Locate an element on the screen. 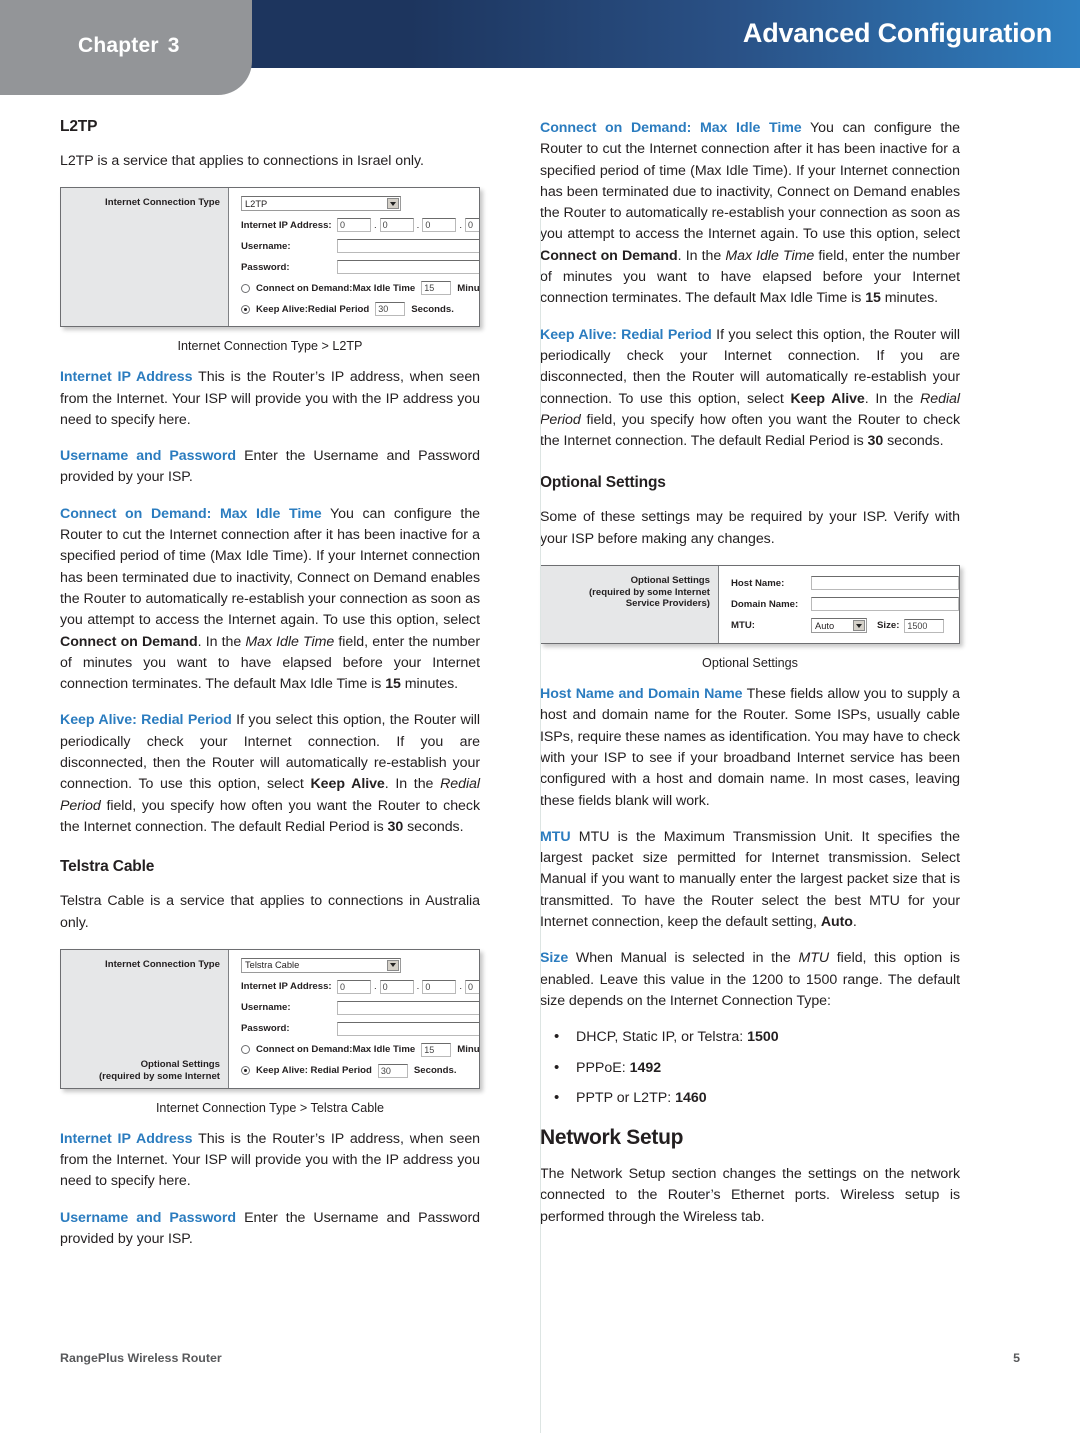  unit-seconds: Seconds. is located at coordinates (432, 309).